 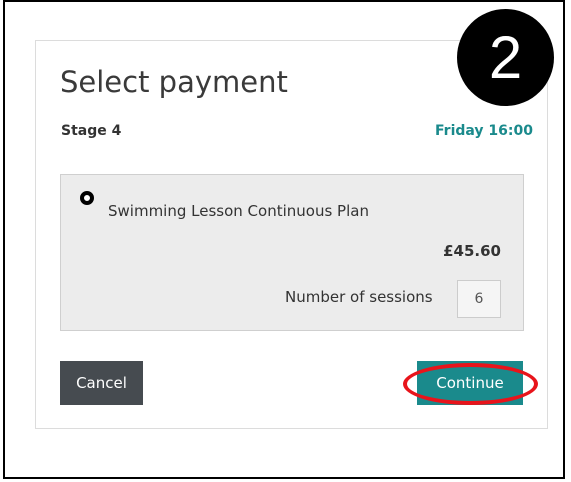 I want to click on continue-button: Continue, so click(x=470, y=383).